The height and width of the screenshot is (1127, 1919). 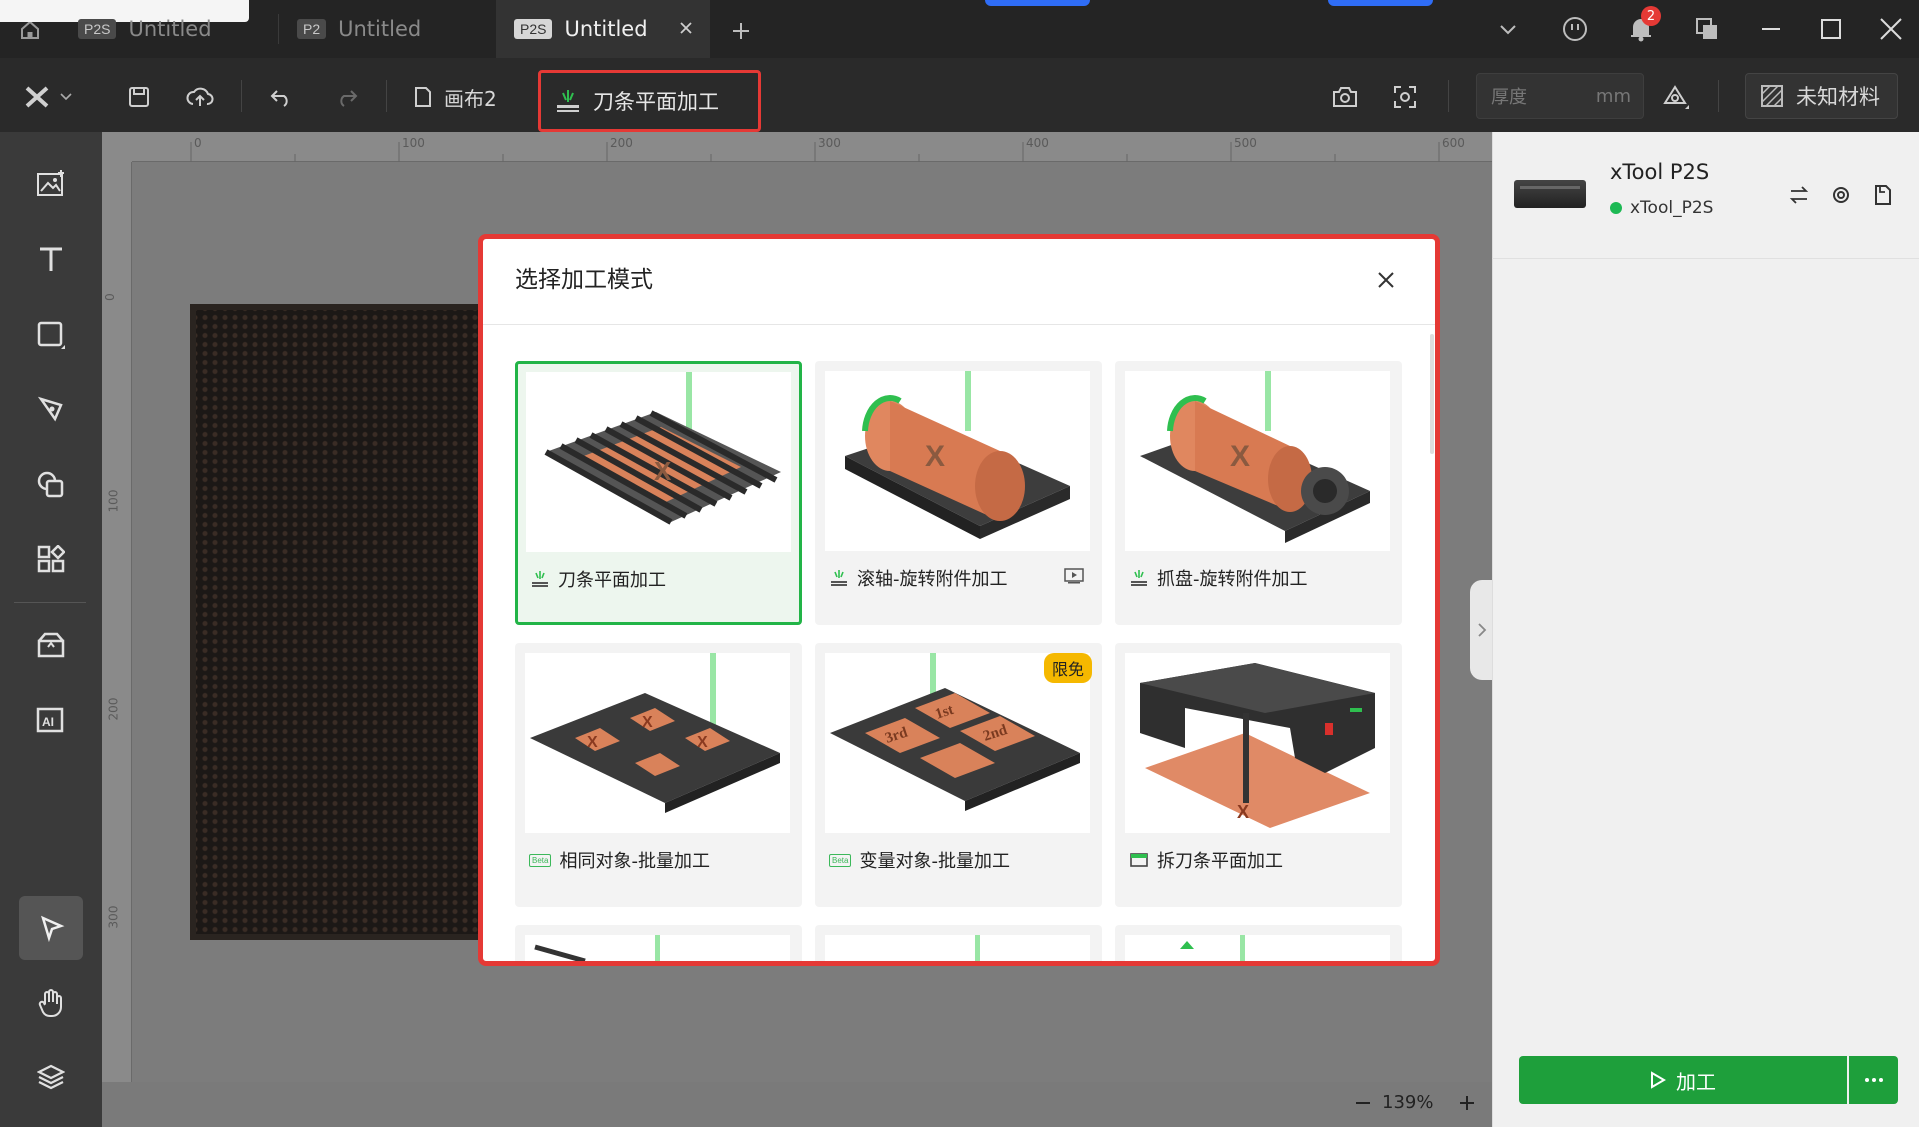 What do you see at coordinates (1386, 280) in the screenshot?
I see `dialog-close-icon` at bounding box center [1386, 280].